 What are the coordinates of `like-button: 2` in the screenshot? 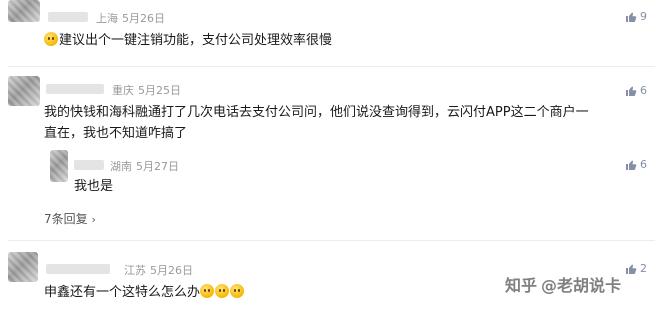 It's located at (636, 268).